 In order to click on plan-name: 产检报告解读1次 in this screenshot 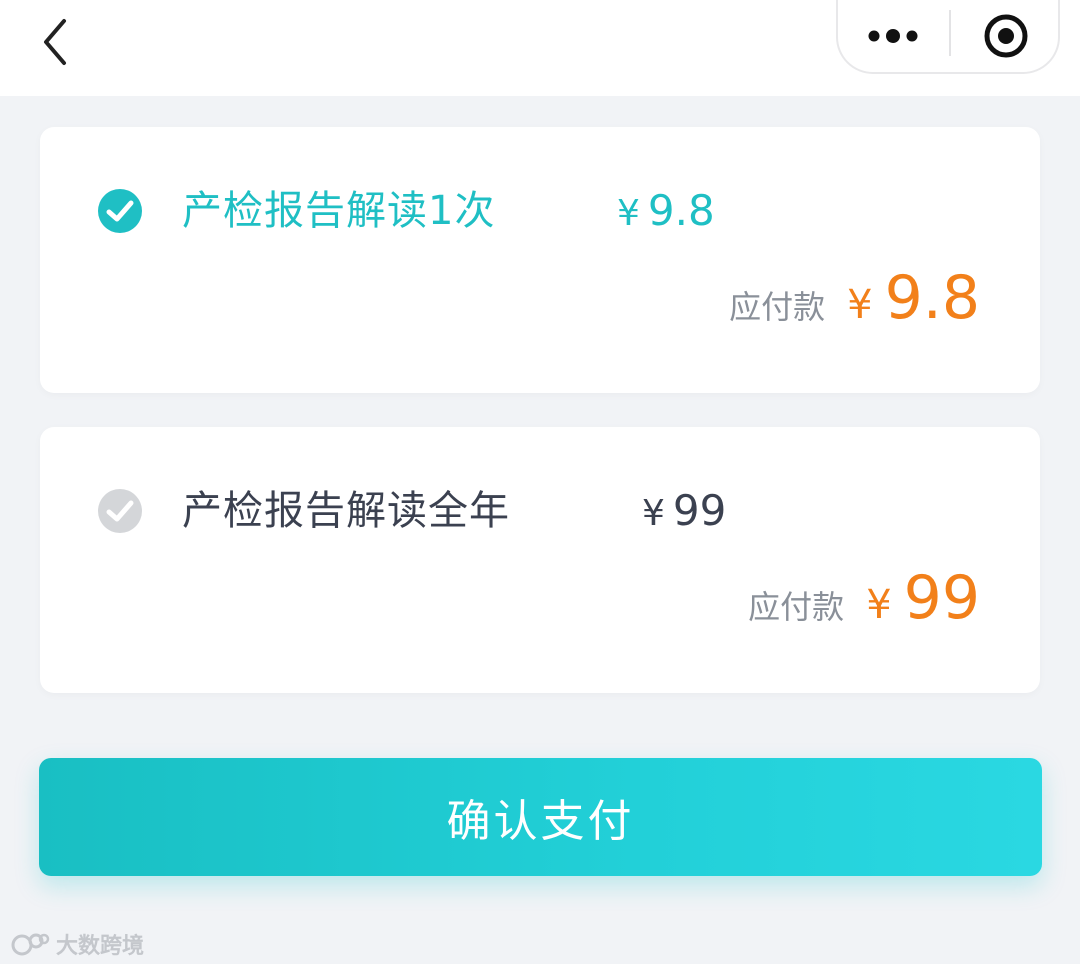, I will do `click(339, 211)`.